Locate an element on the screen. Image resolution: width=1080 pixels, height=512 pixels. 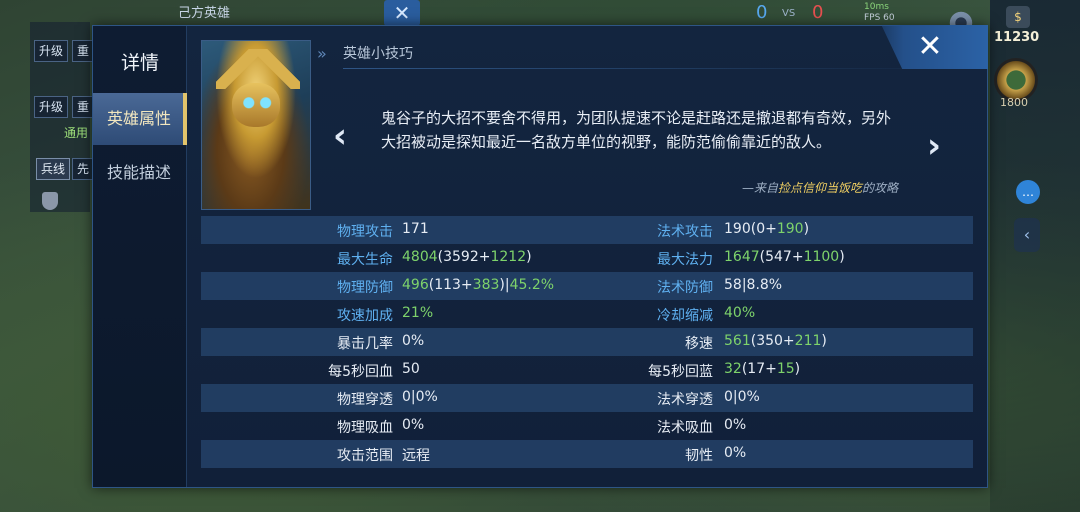
stat-label: 每5秒回血 is located at coordinates (360, 372).